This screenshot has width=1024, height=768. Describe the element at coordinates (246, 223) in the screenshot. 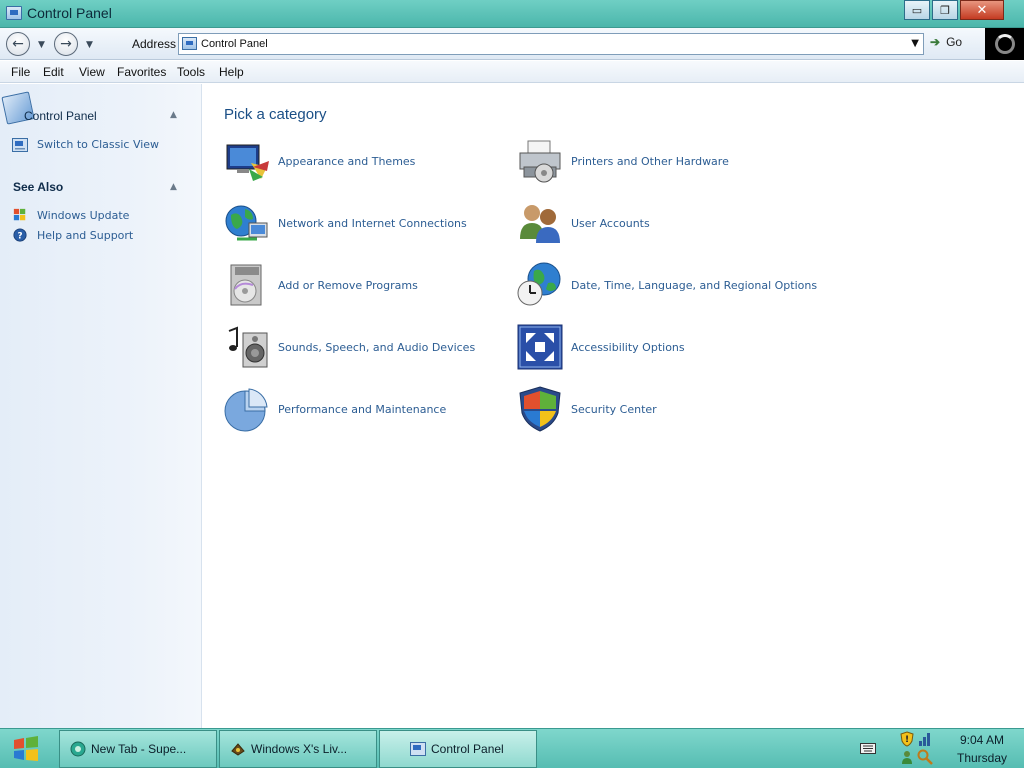

I see `network-icon` at that location.